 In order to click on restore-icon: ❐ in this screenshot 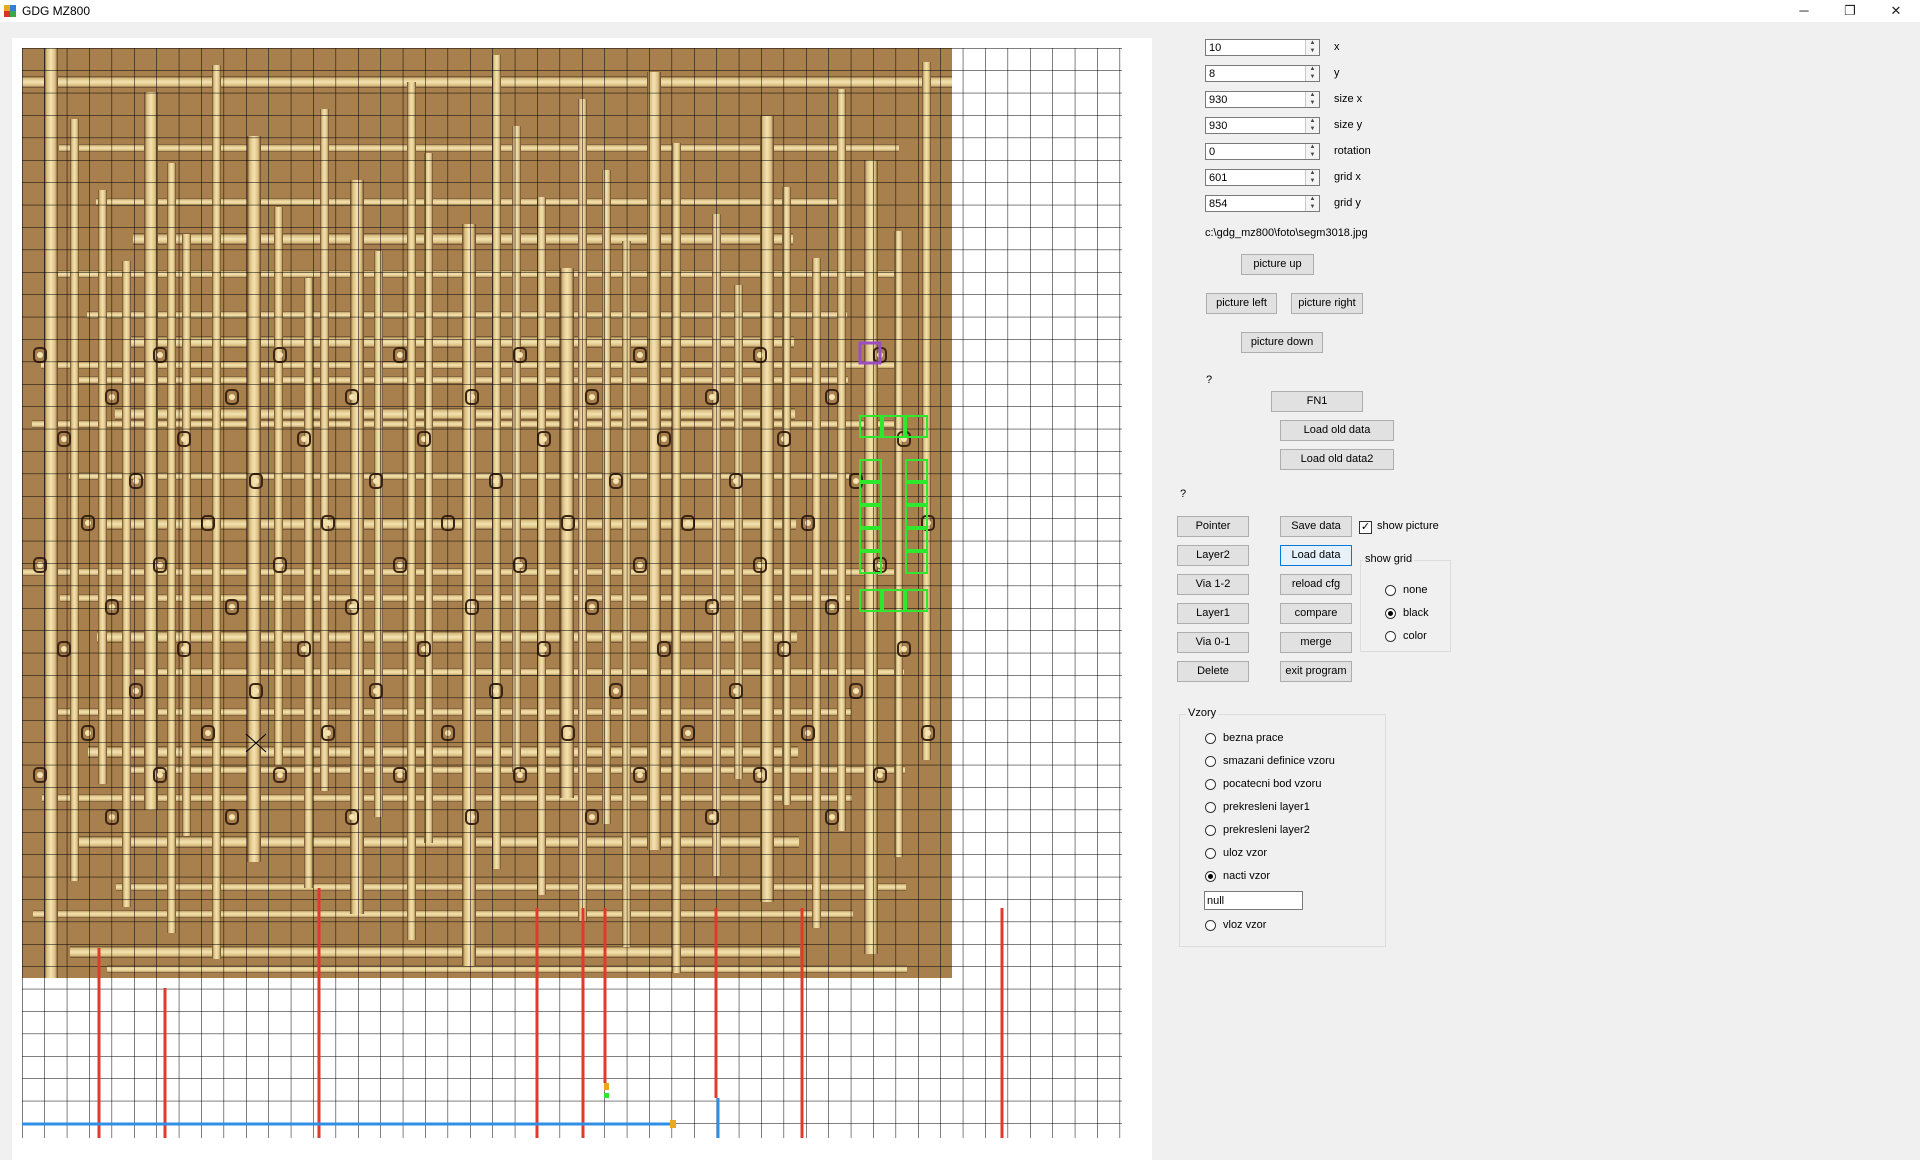, I will do `click(1850, 11)`.